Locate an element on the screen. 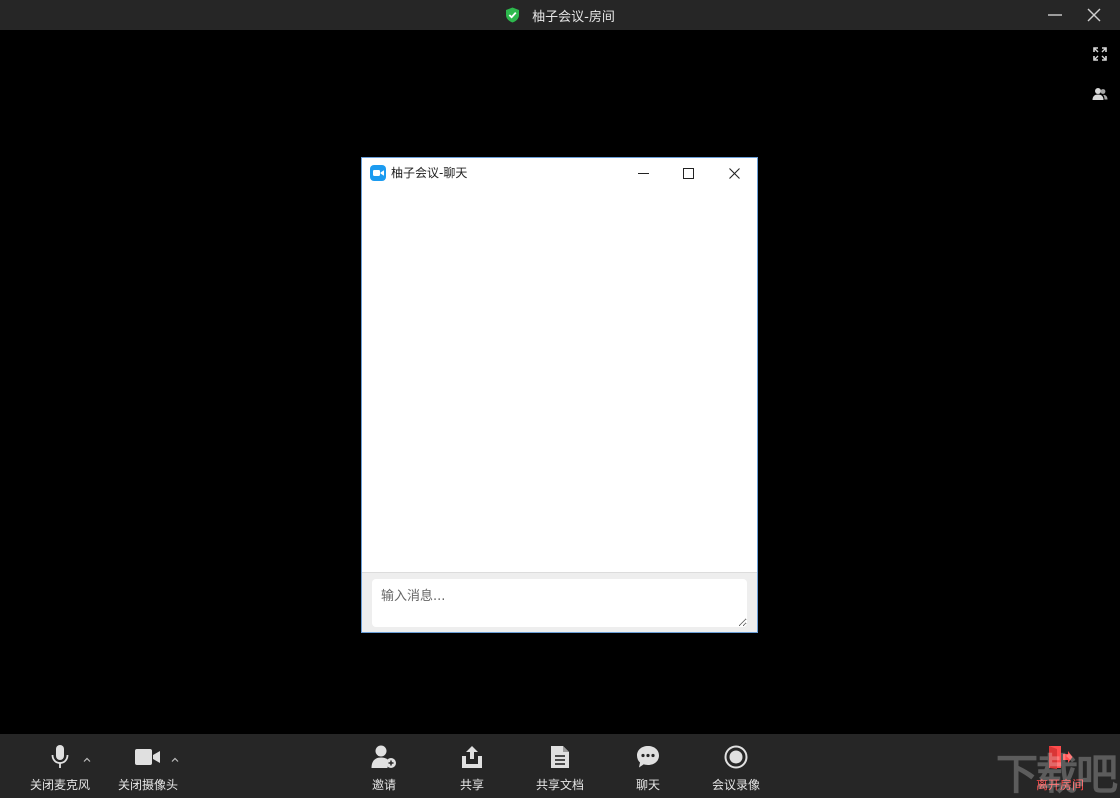 This screenshot has width=1120, height=798. main-title-bar: 柚子会议-房间 is located at coordinates (560, 15).